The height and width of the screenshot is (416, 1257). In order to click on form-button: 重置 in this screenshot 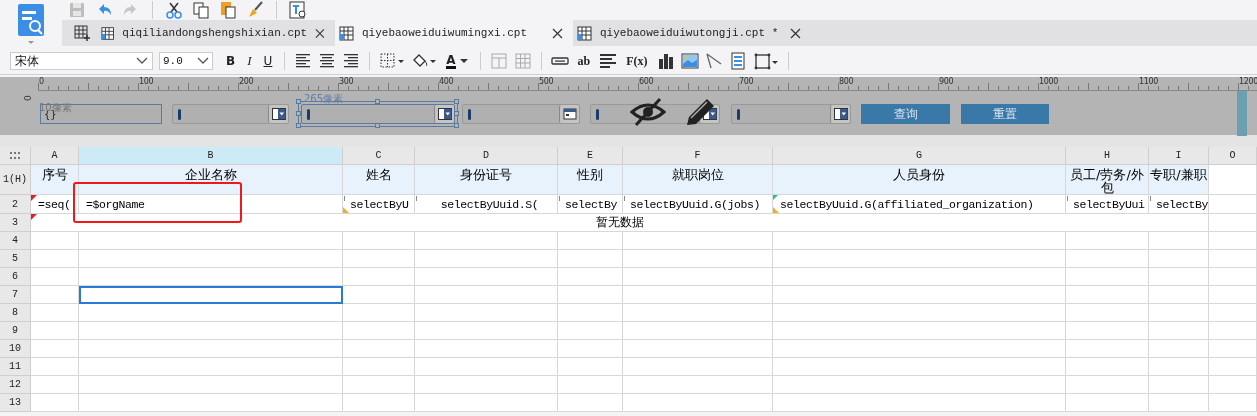, I will do `click(1005, 114)`.